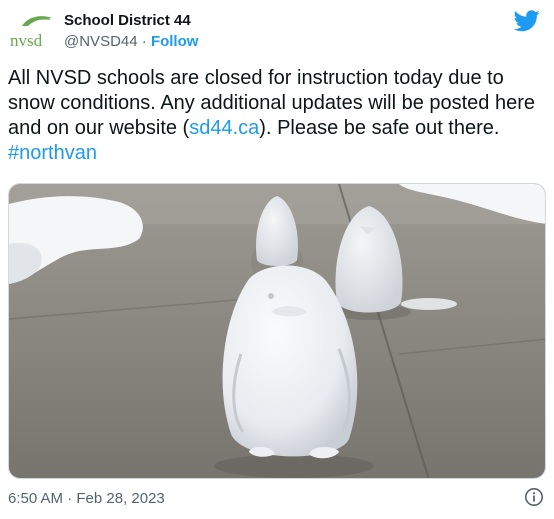  What do you see at coordinates (86, 498) in the screenshot?
I see `tweet-timestamp: 6:50 AM · Feb 28, 2023` at bounding box center [86, 498].